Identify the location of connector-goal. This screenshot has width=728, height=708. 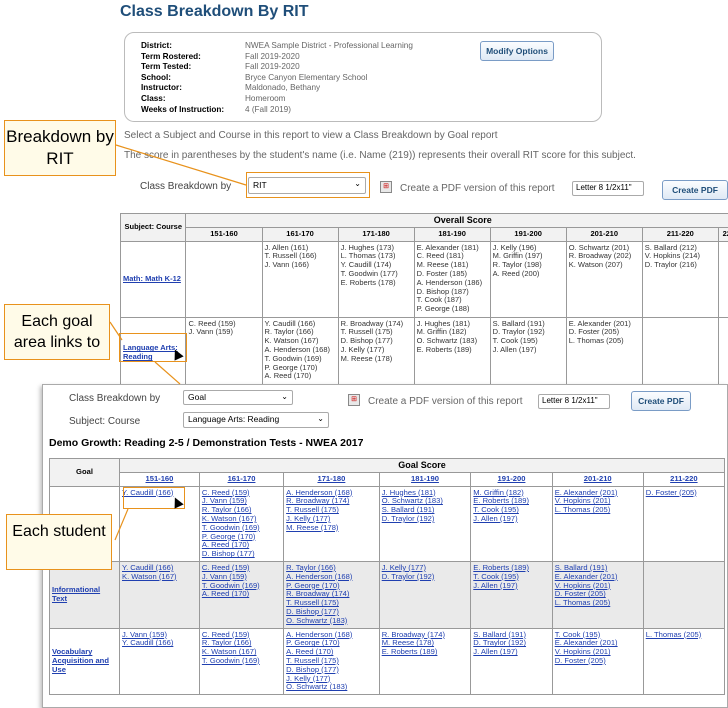
(116, 331).